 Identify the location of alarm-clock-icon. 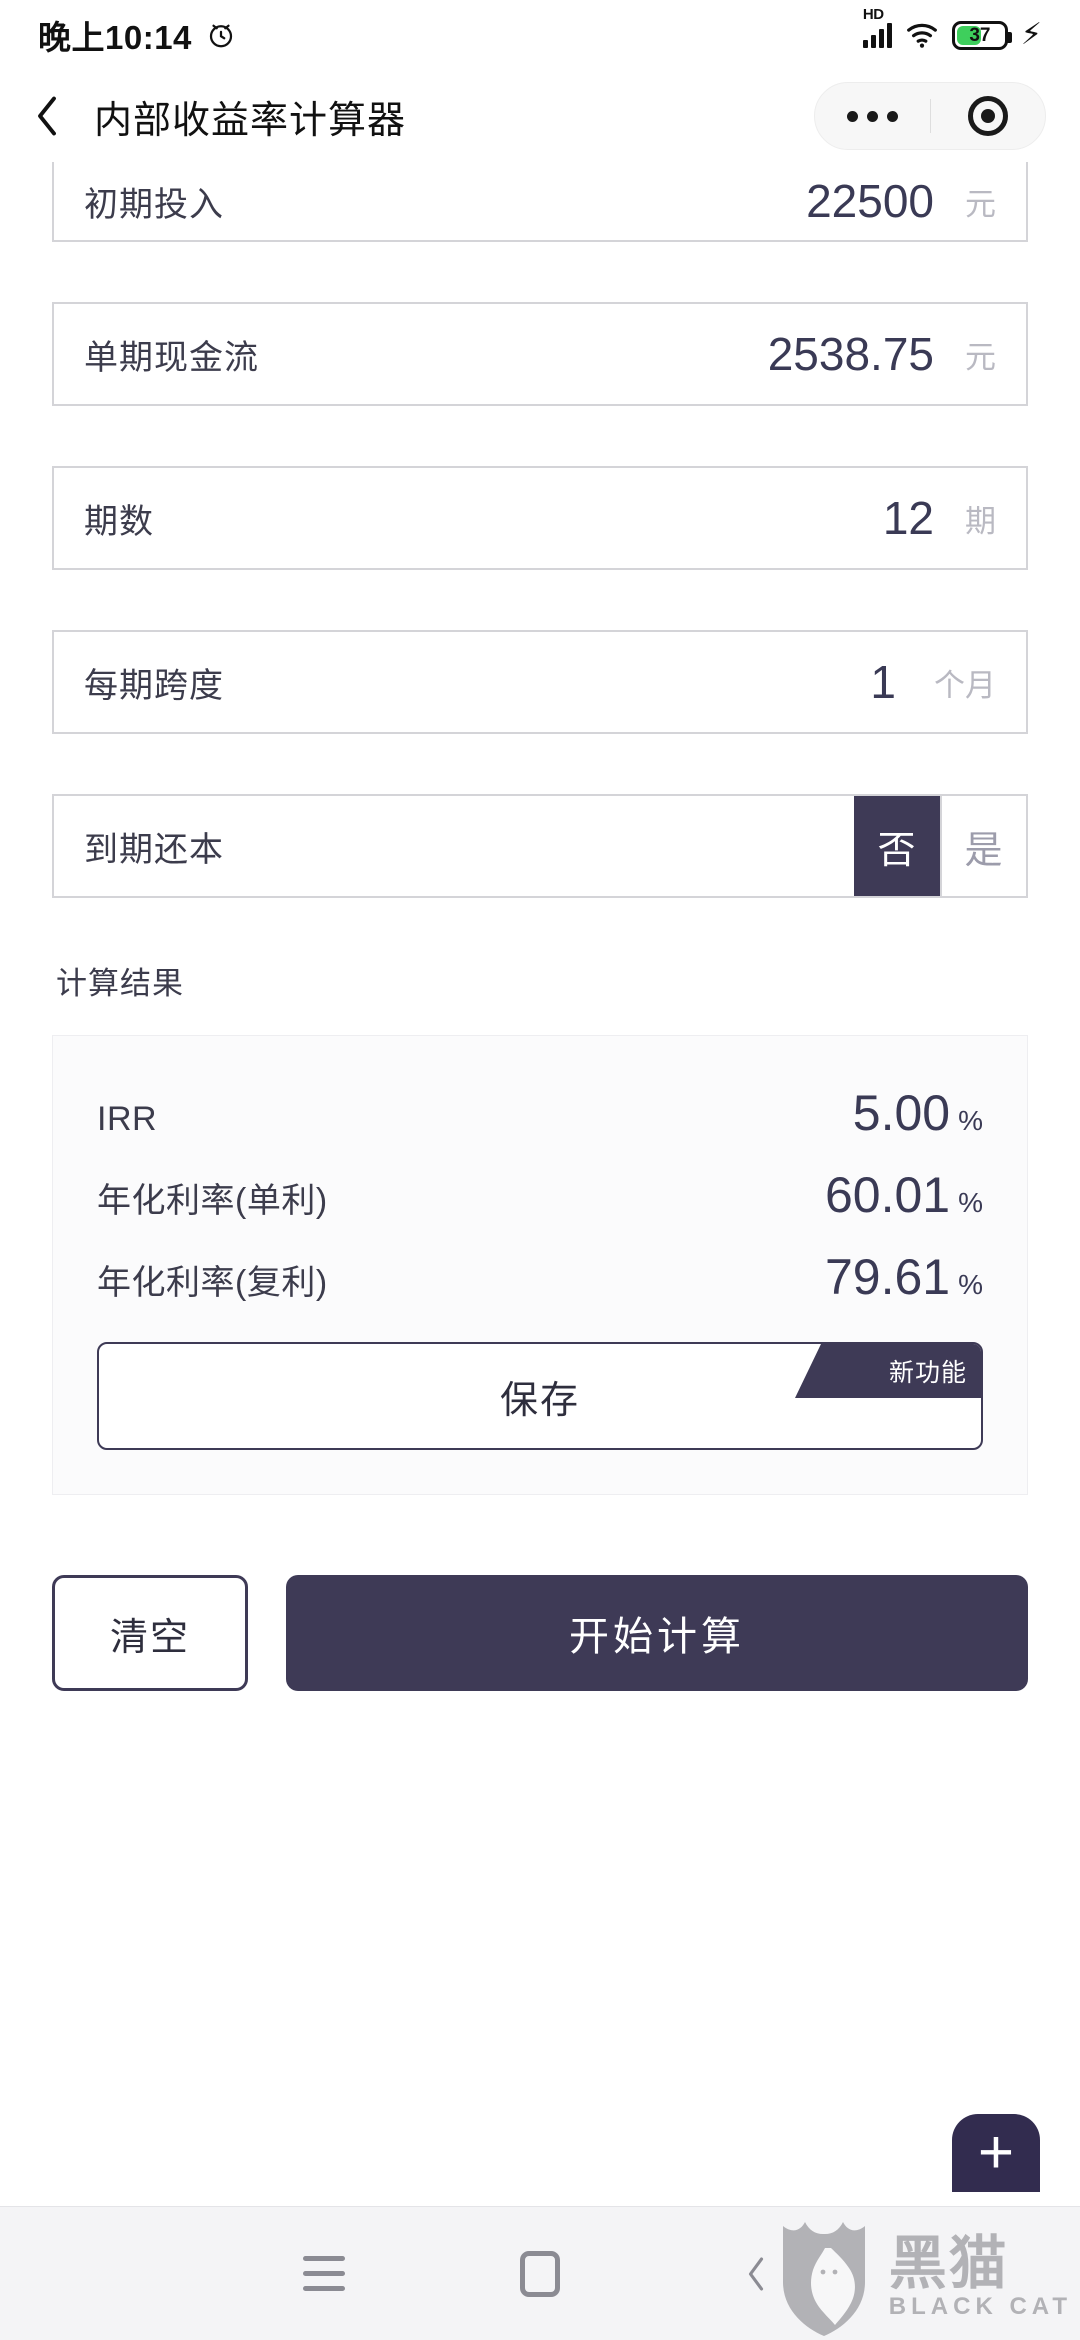
(221, 36).